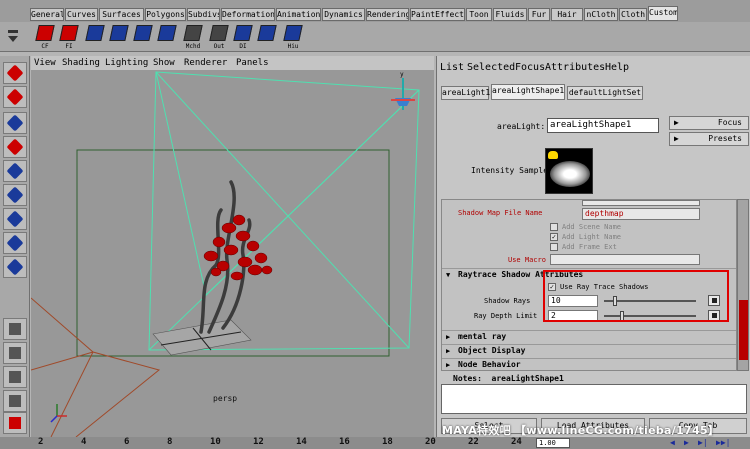 This screenshot has height=449, width=750. I want to click on ae-menu-list: List, so click(452, 67).